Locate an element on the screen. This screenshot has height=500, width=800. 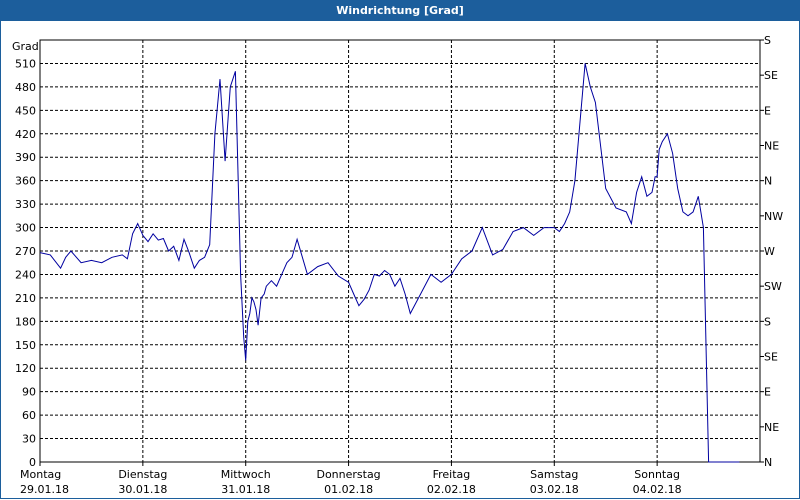
x-tick-date: 31.01.18 is located at coordinates (245, 489).